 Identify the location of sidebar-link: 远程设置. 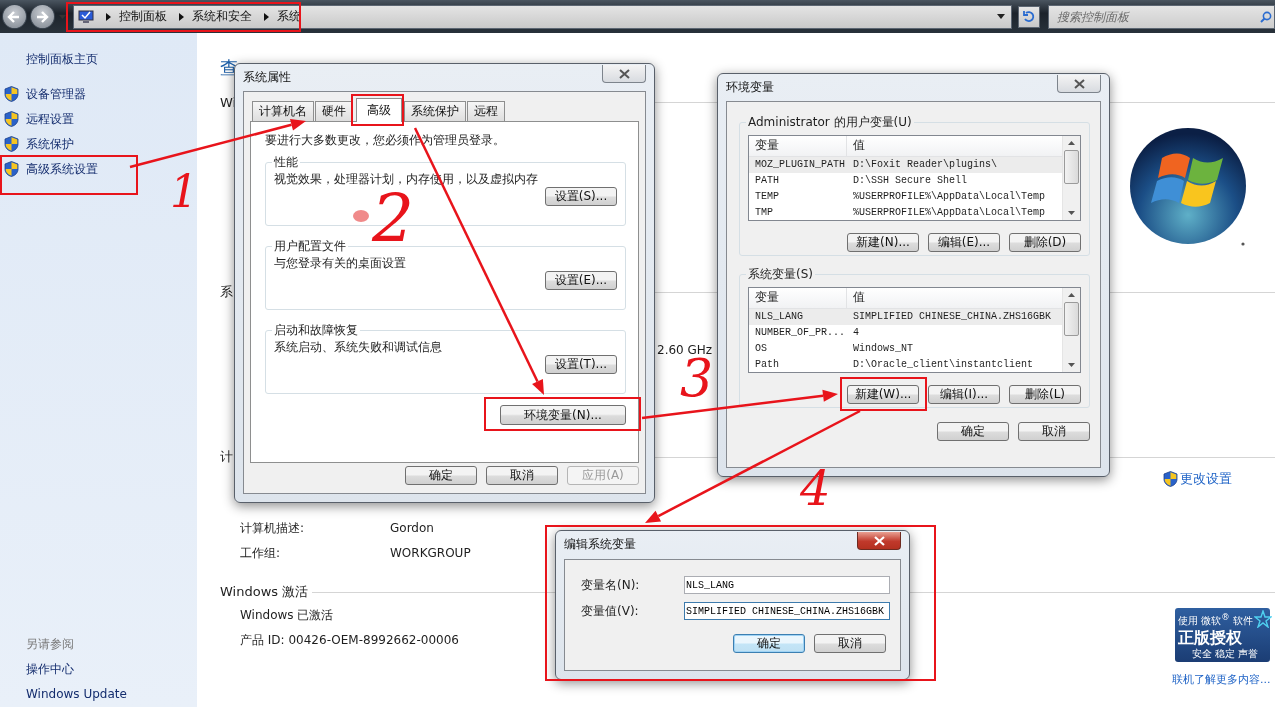
(37, 119).